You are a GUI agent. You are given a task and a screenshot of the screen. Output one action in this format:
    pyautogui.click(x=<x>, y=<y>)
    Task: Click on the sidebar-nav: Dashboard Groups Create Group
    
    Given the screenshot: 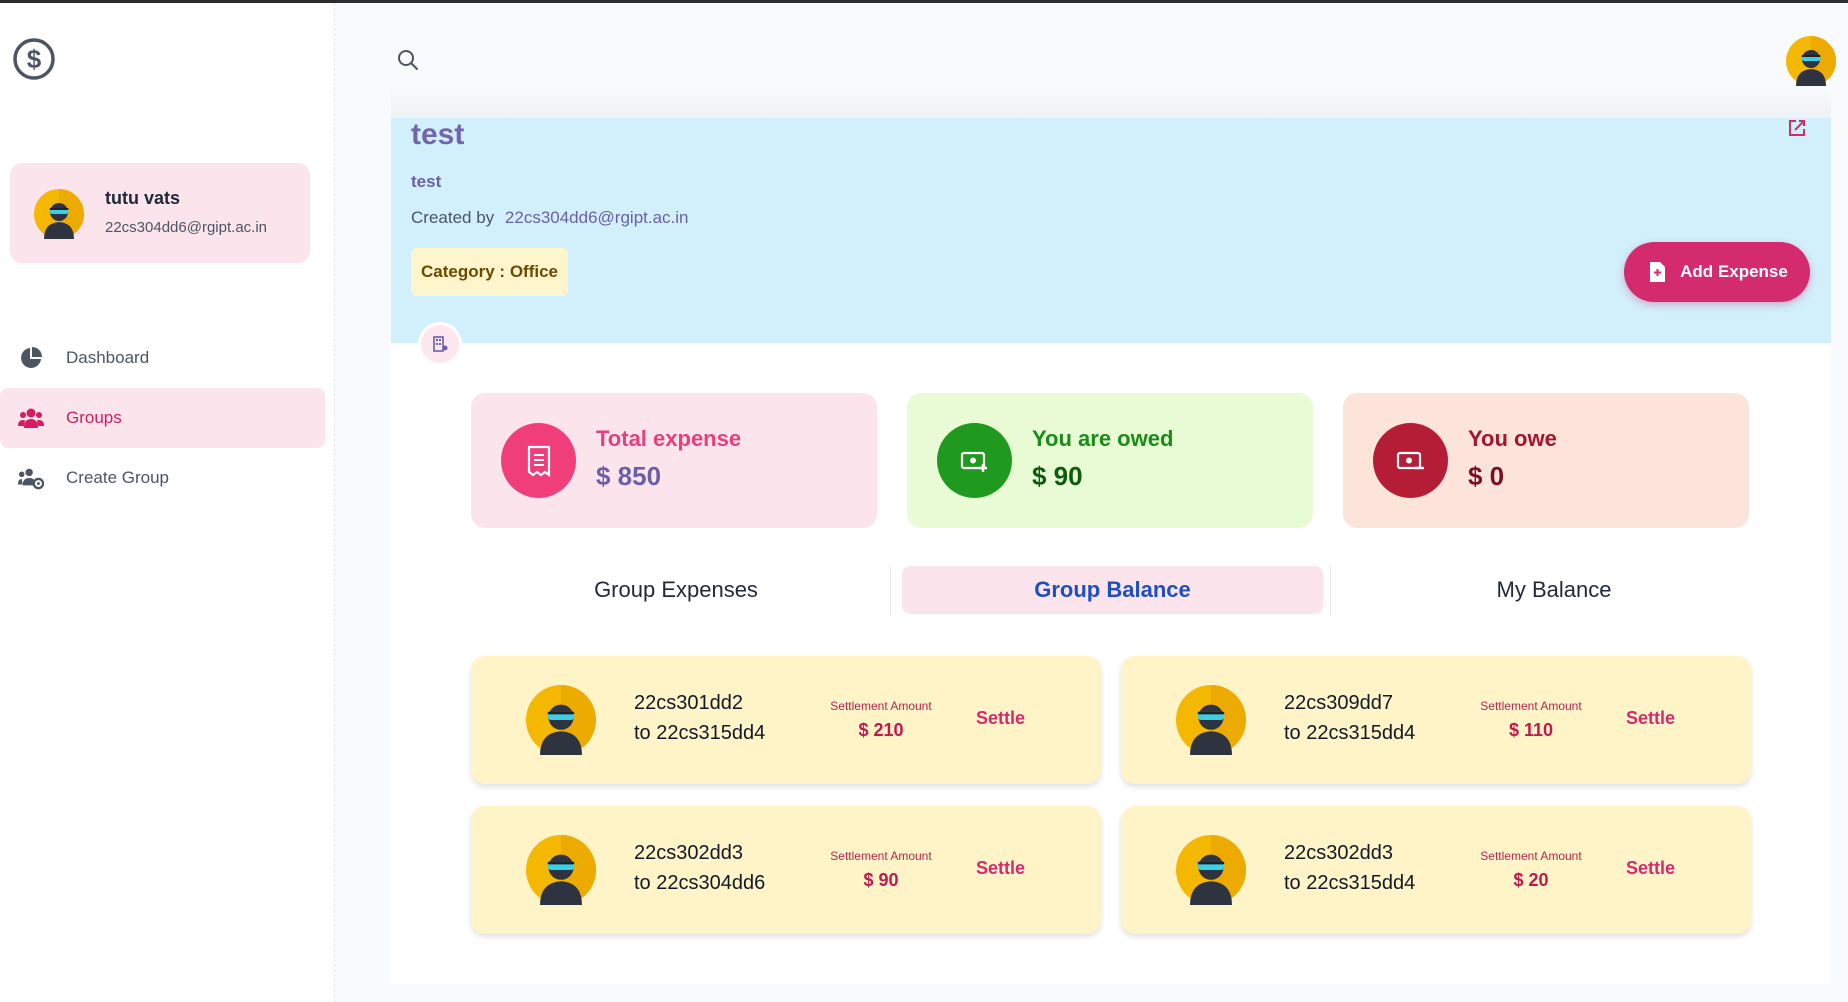 What is the action you would take?
    pyautogui.click(x=162, y=418)
    